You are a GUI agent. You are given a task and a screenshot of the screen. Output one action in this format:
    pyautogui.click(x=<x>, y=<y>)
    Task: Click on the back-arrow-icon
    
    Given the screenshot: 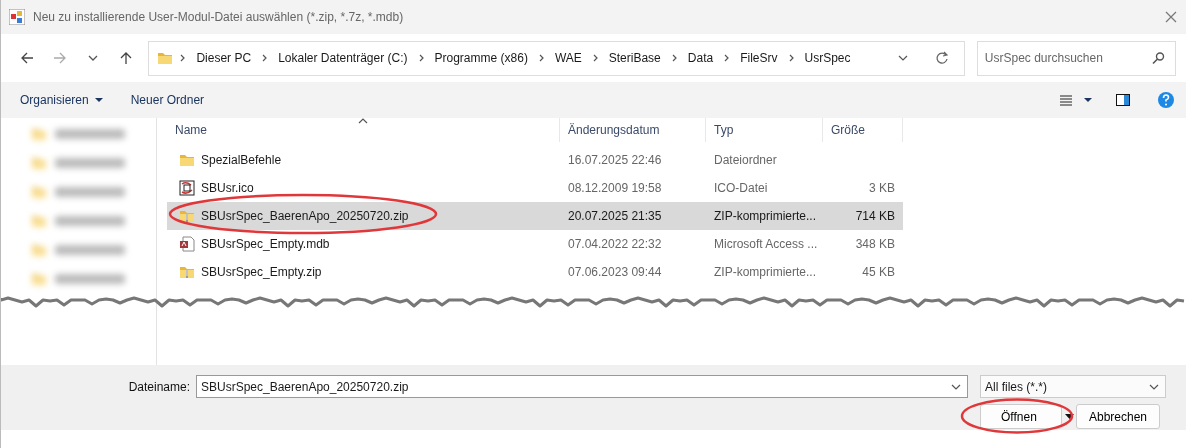 What is the action you would take?
    pyautogui.click(x=27, y=58)
    